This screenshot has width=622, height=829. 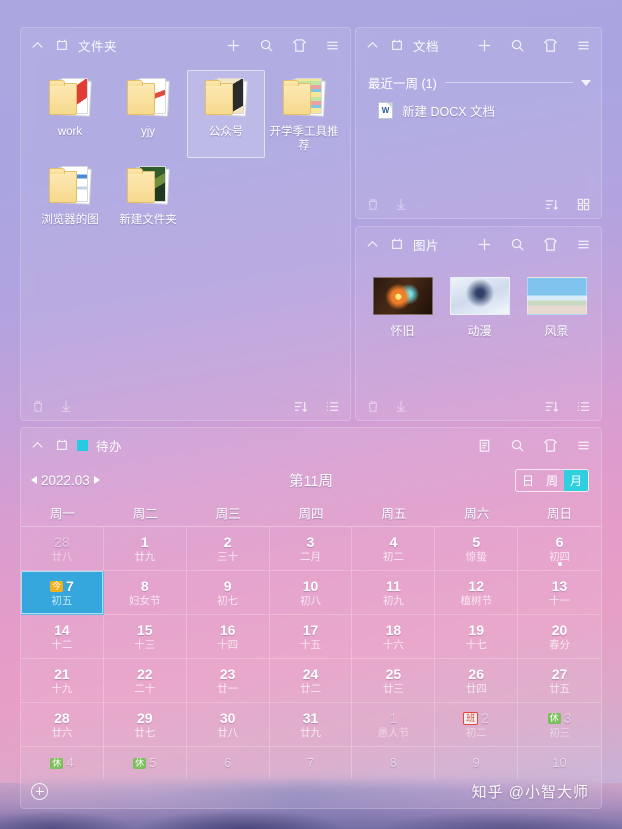 What do you see at coordinates (148, 114) in the screenshot?
I see `folder-item: yjy` at bounding box center [148, 114].